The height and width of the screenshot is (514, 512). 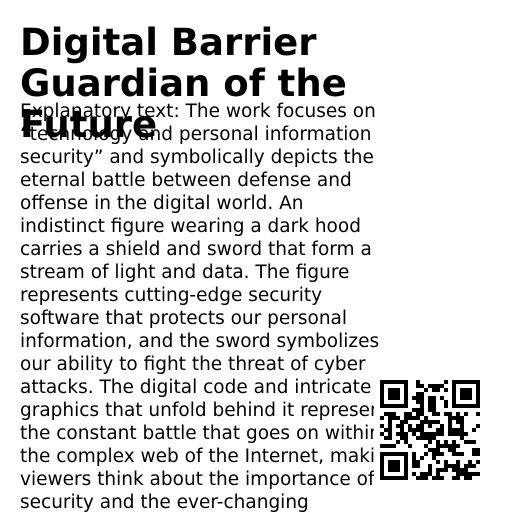 I want to click on text-line: represents cutting-edge security, so click(x=171, y=295).